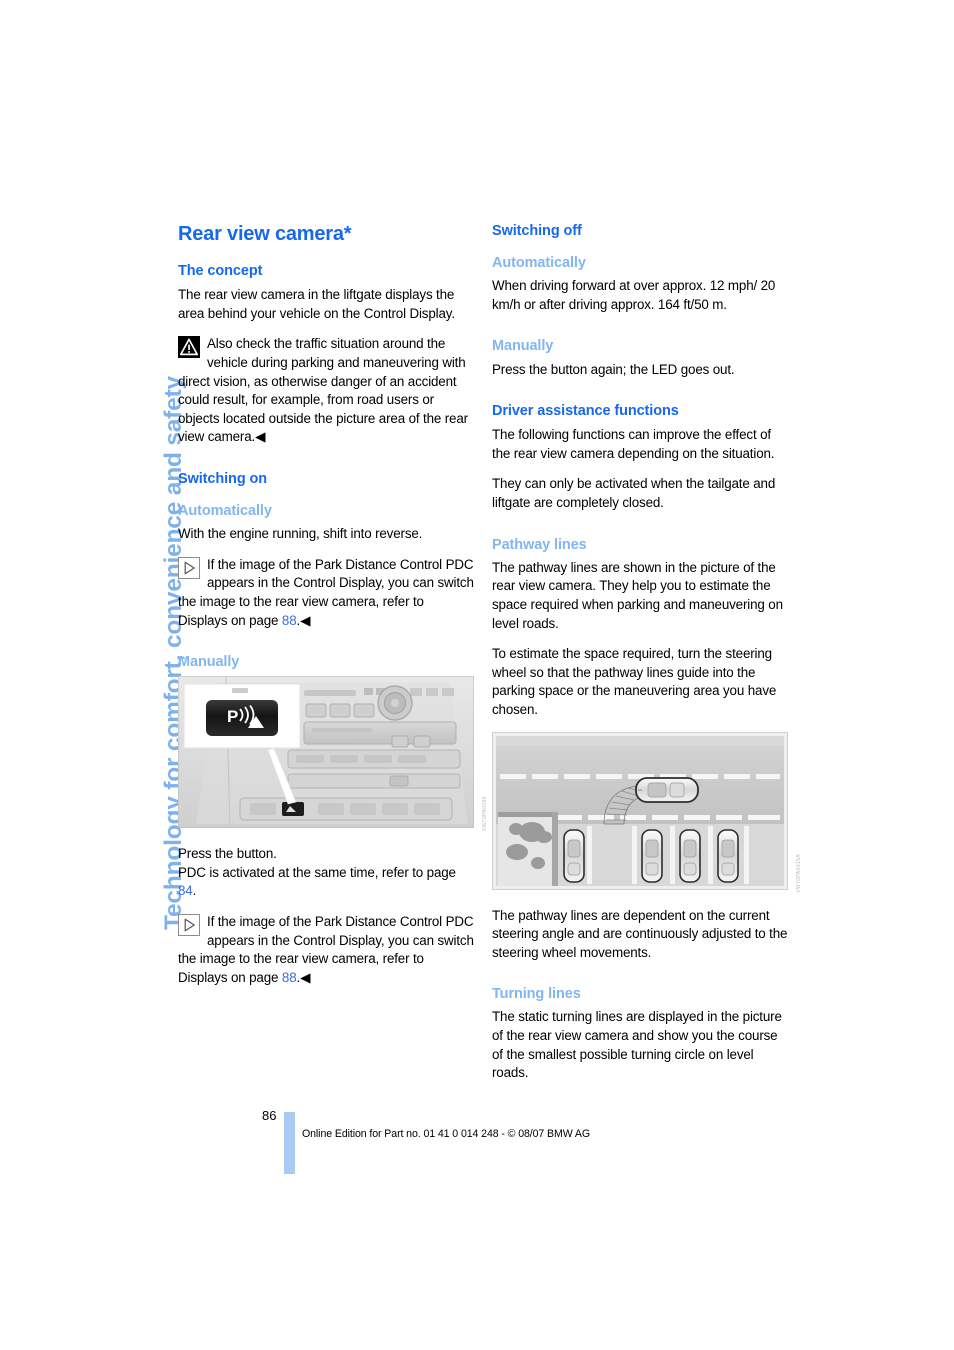  I want to click on heading-turning-lines: Turning lines, so click(536, 994).